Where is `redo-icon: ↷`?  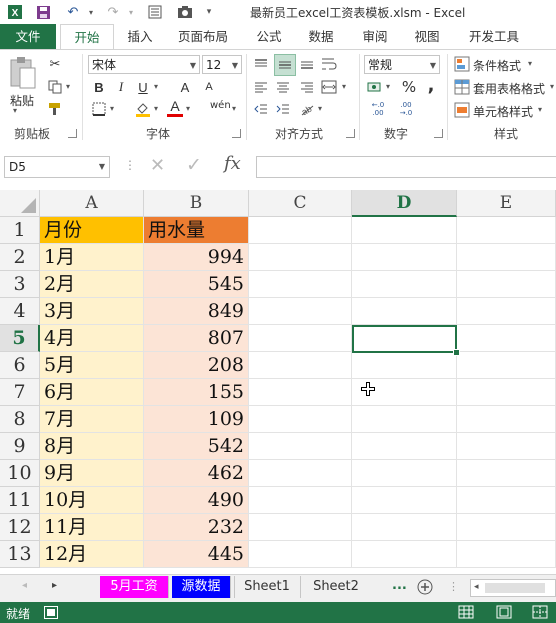
redo-icon: ↷ is located at coordinates (113, 12).